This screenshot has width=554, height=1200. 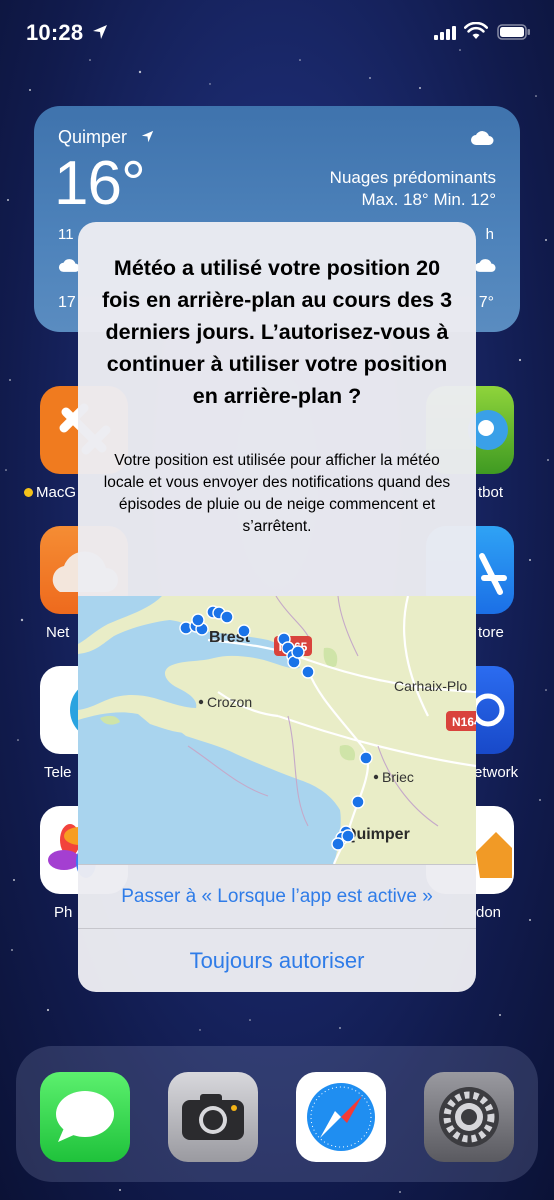 I want to click on app-label: tore, so click(x=491, y=632).